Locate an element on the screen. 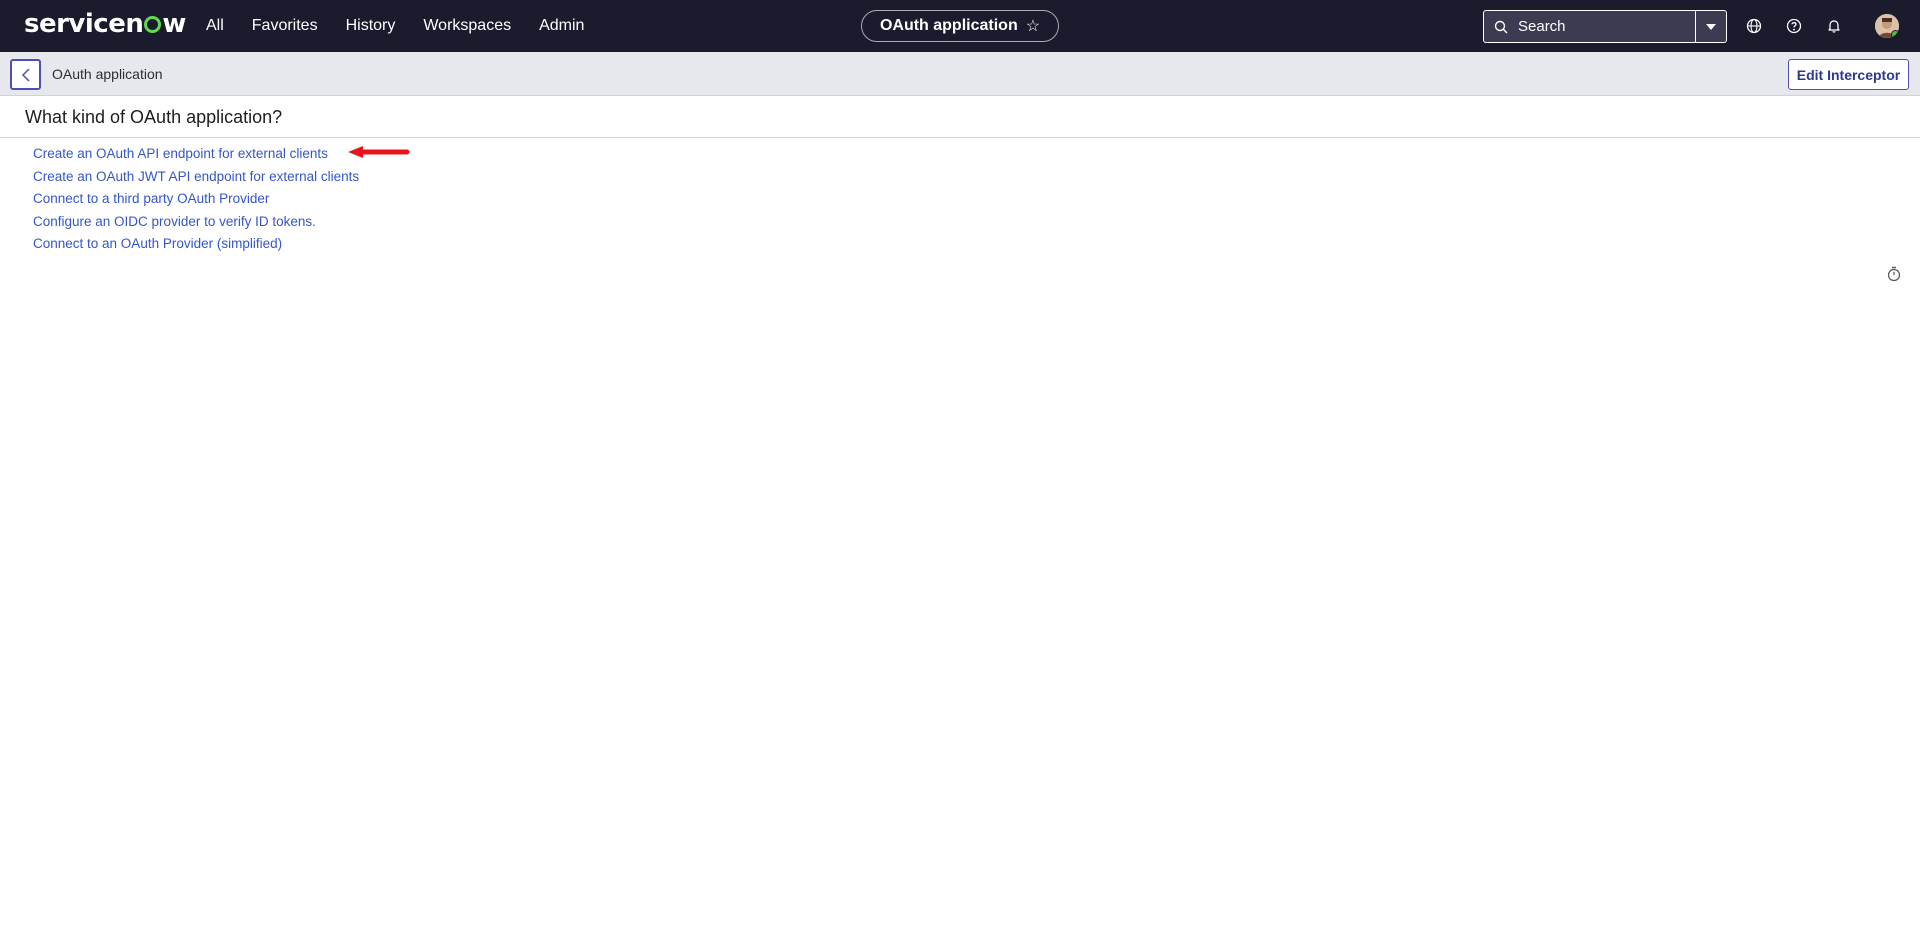 Image resolution: width=1920 pixels, height=937 pixels. globe-icon is located at coordinates (1754, 26).